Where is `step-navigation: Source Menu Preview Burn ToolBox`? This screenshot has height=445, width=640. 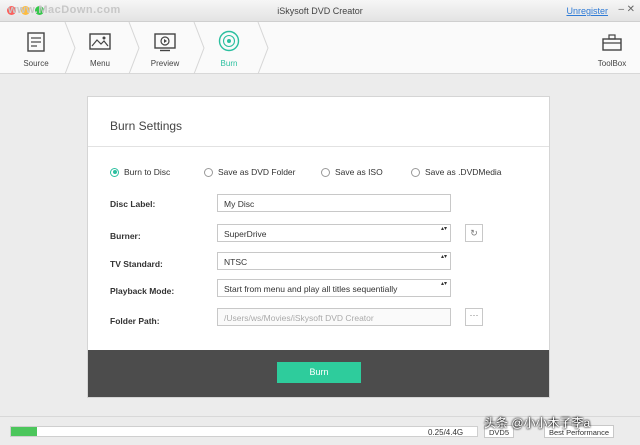 step-navigation: Source Menu Preview Burn ToolBox is located at coordinates (320, 48).